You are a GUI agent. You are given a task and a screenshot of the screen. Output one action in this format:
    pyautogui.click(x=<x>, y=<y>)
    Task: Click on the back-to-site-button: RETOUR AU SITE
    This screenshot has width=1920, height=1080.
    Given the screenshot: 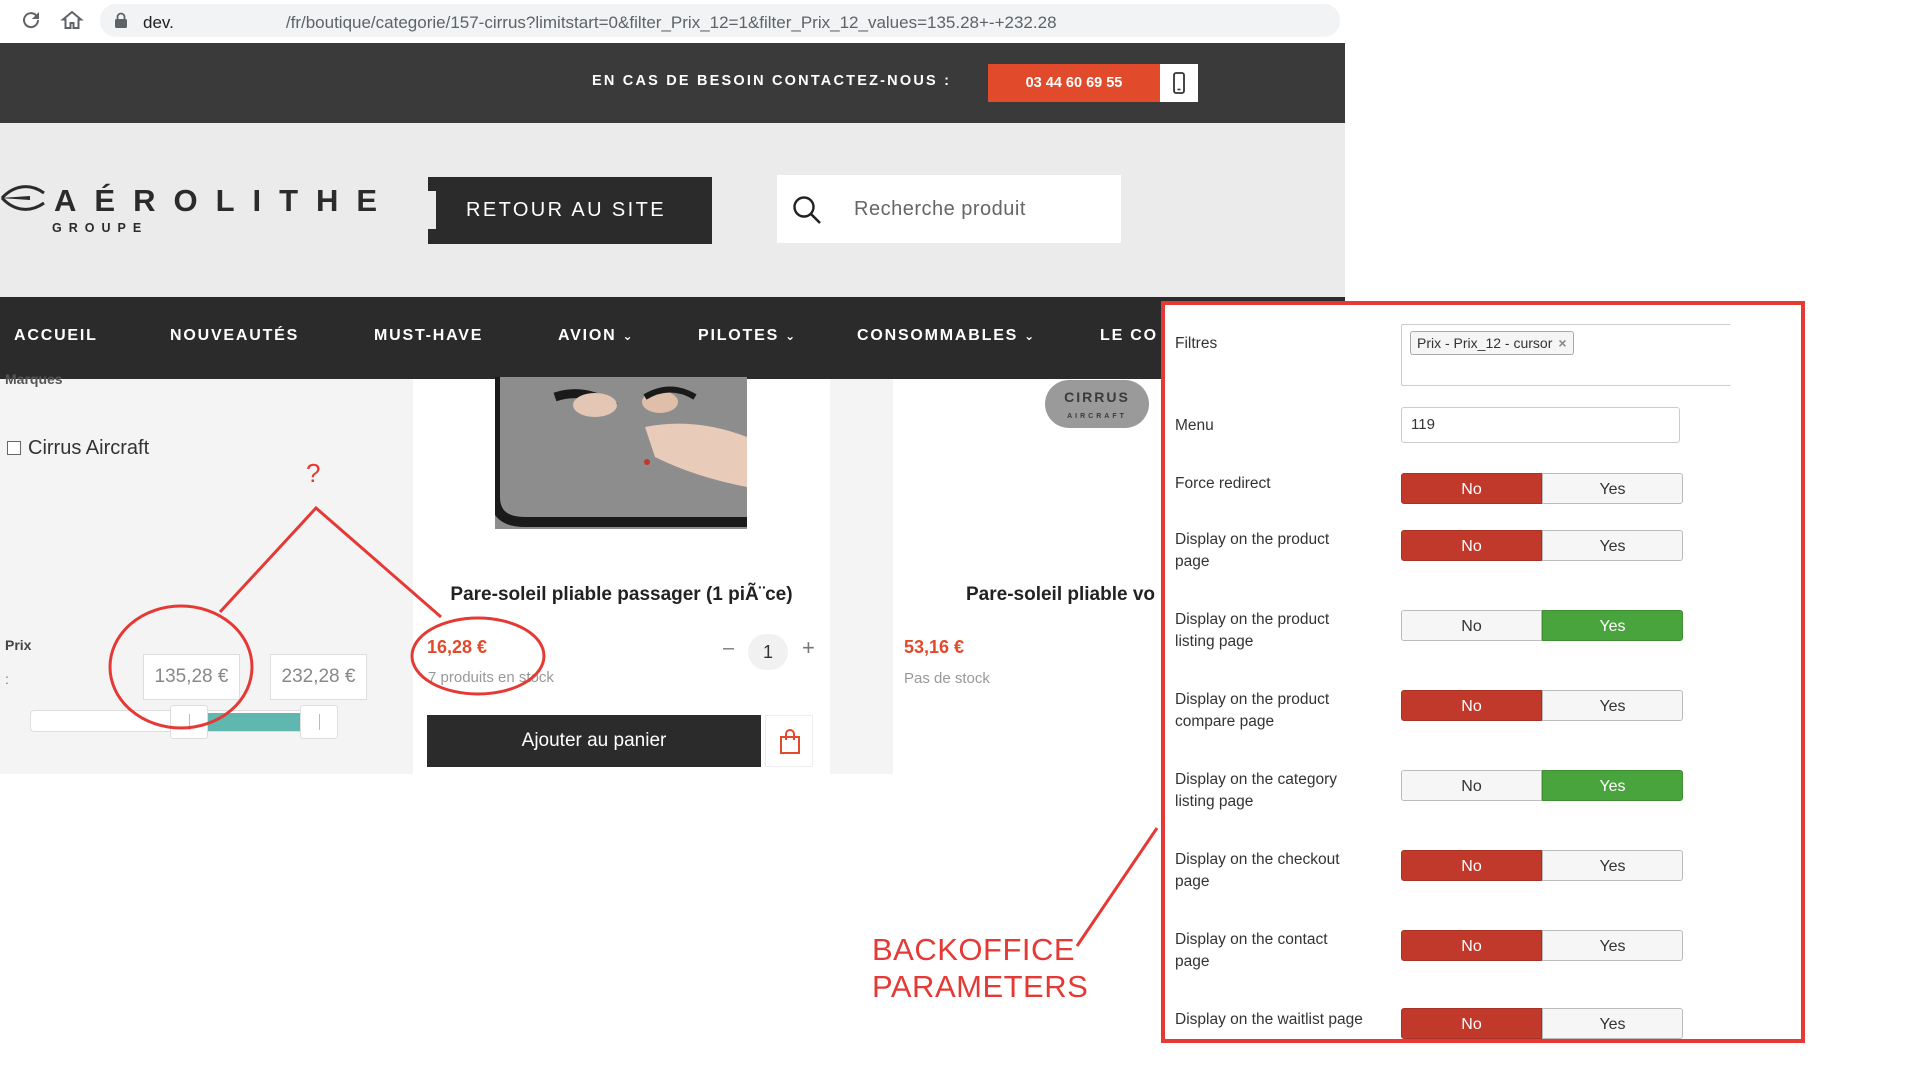 What is the action you would take?
    pyautogui.click(x=570, y=210)
    